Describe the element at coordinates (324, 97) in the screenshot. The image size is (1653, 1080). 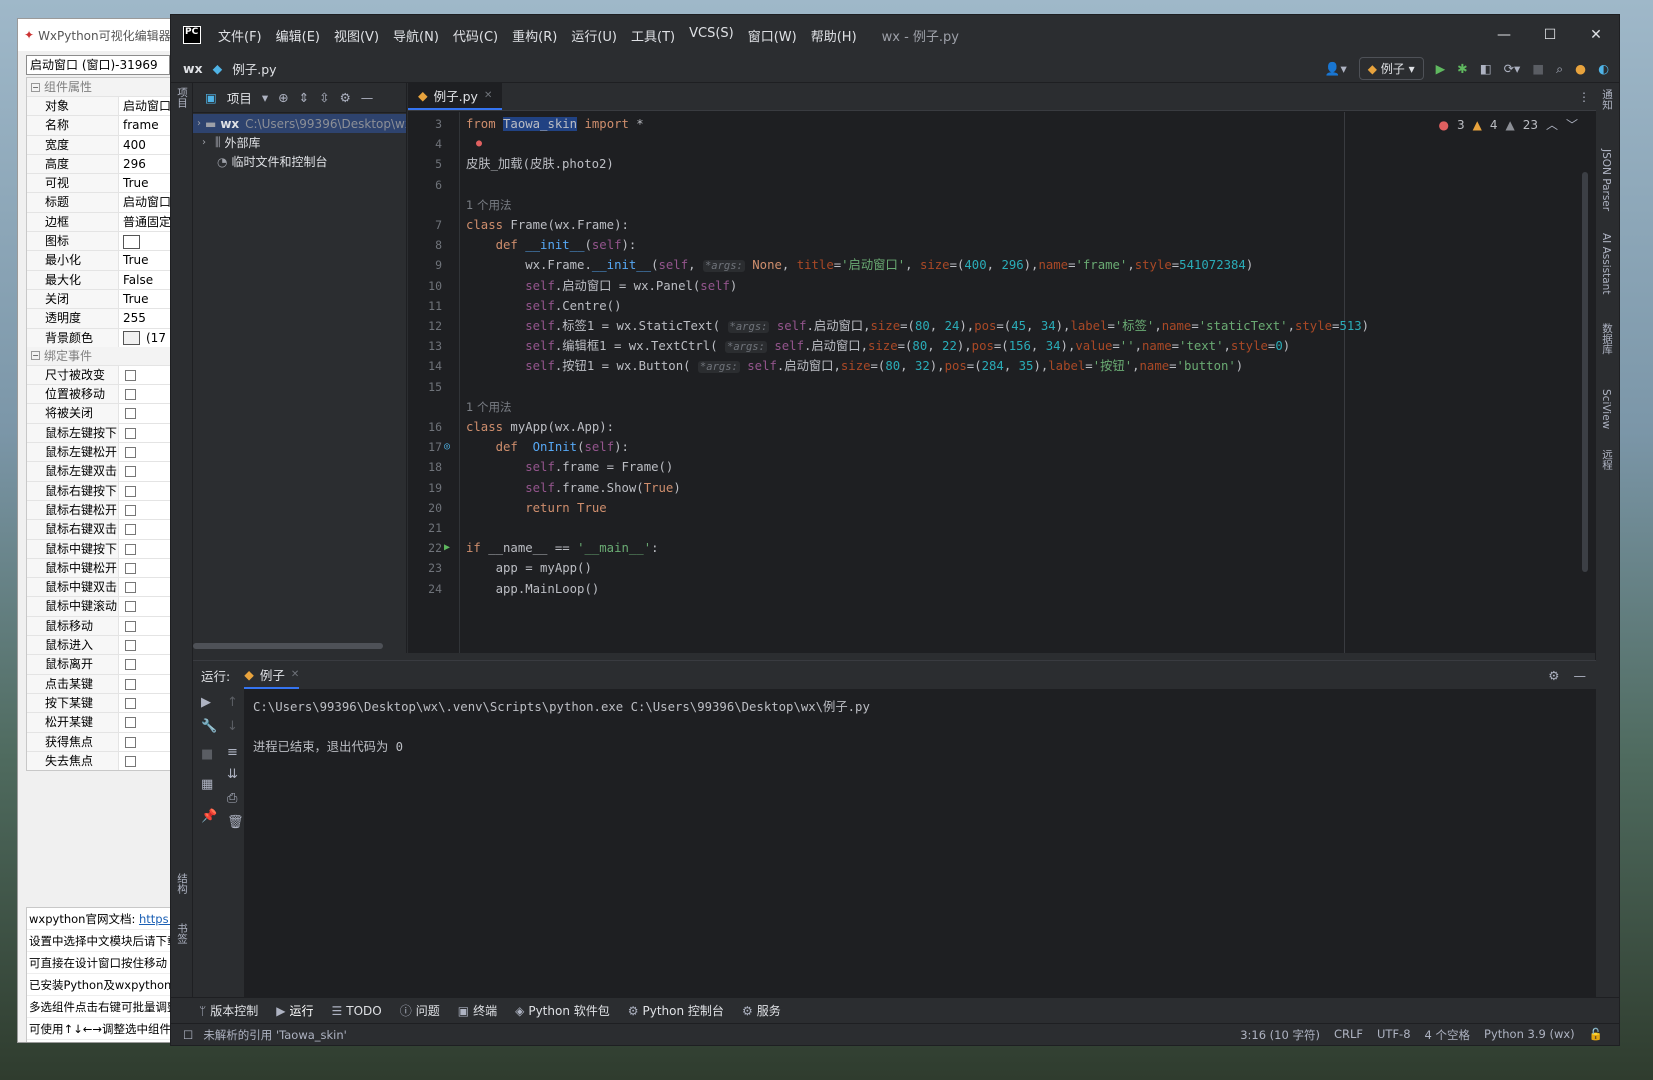
I see `collapse-all-icon: ⇳` at that location.